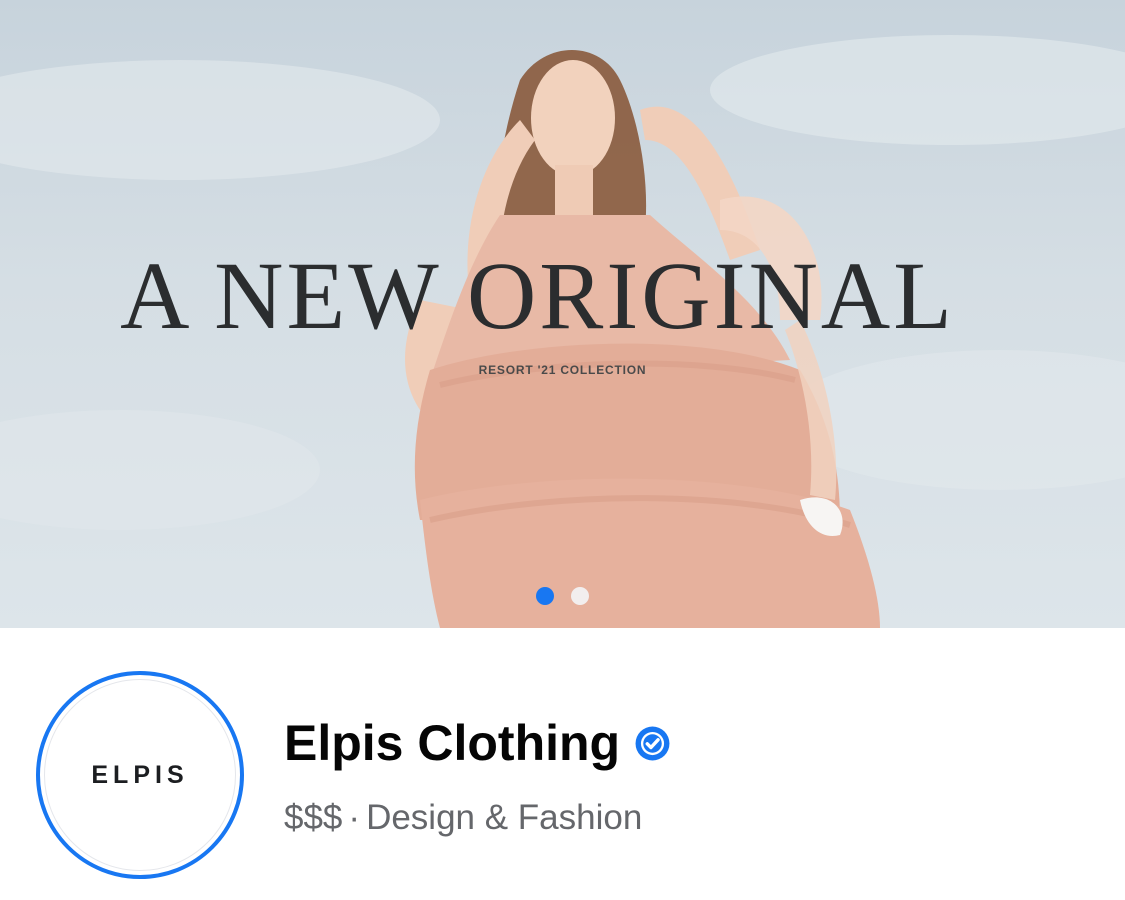  What do you see at coordinates (652, 743) in the screenshot?
I see `verified-badge-icon` at bounding box center [652, 743].